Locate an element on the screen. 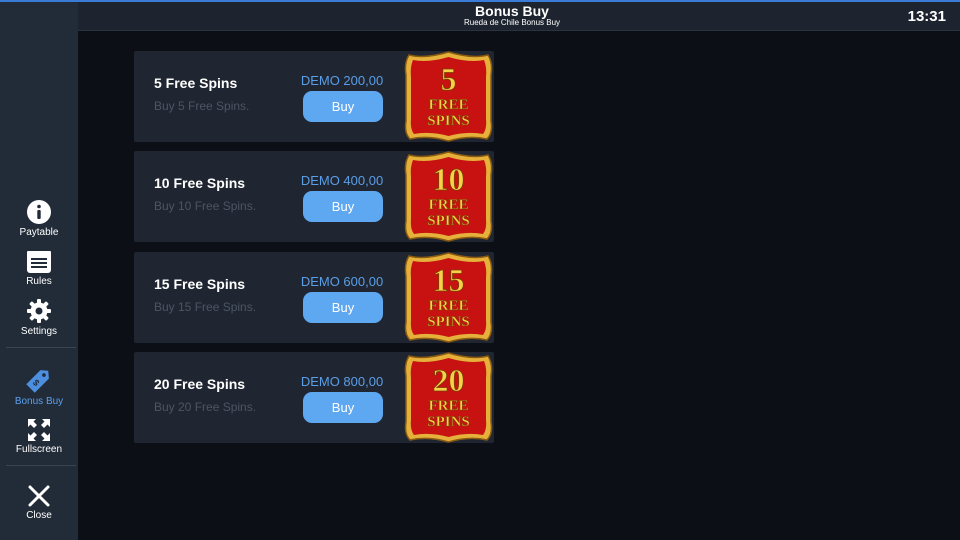 This screenshot has width=960, height=540. sidebar-item-rules: Rules is located at coordinates (39, 268).